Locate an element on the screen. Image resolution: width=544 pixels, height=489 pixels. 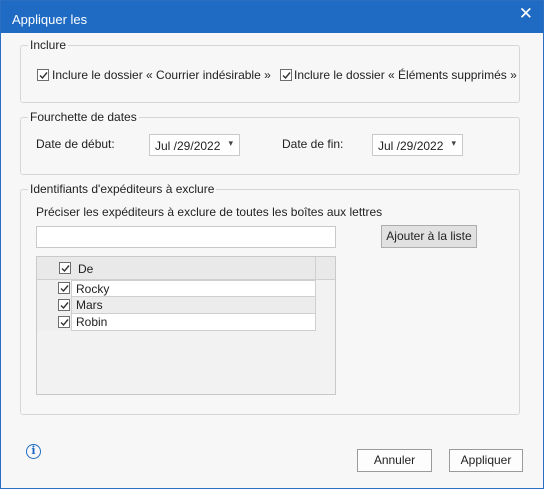
sender-name-cell: Rocky is located at coordinates (193, 288).